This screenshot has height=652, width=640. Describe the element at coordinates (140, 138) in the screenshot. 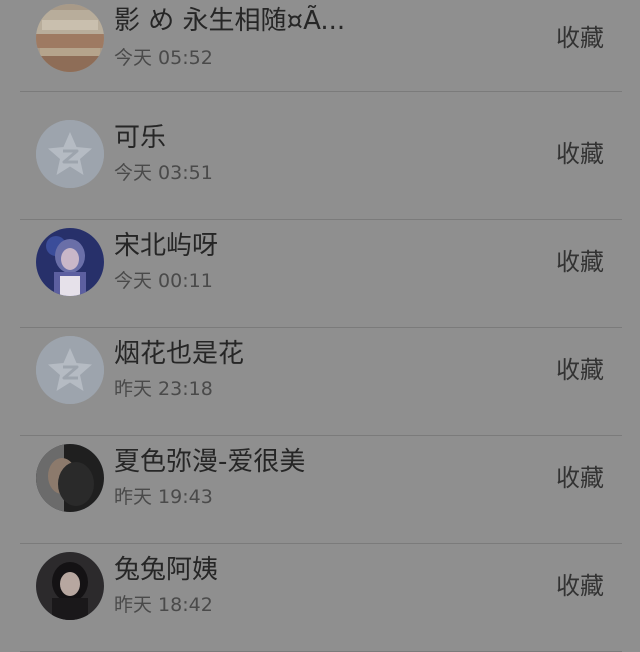

I see `user-name: 可乐` at that location.